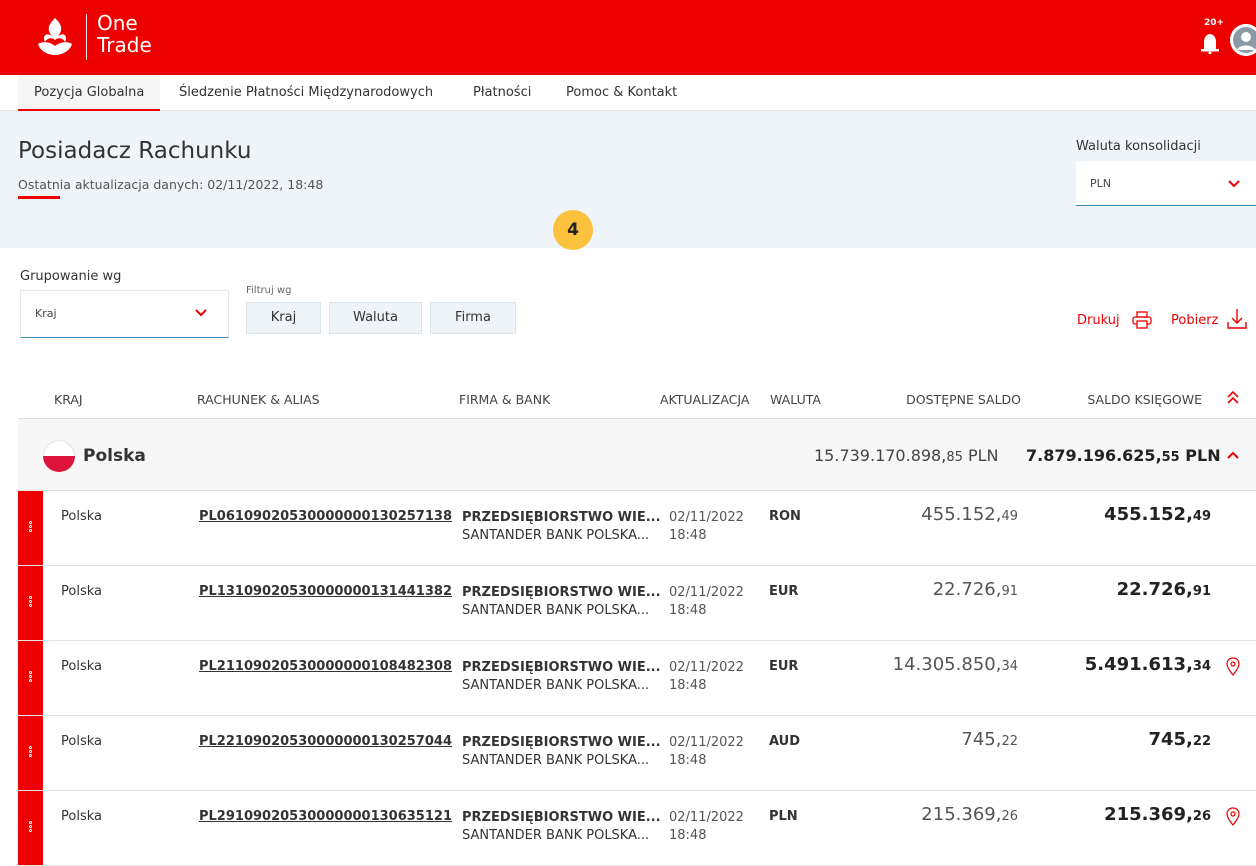 The height and width of the screenshot is (866, 1256). What do you see at coordinates (940, 399) in the screenshot?
I see `column-header-available-balance: DOSTĘPNE SALDO` at bounding box center [940, 399].